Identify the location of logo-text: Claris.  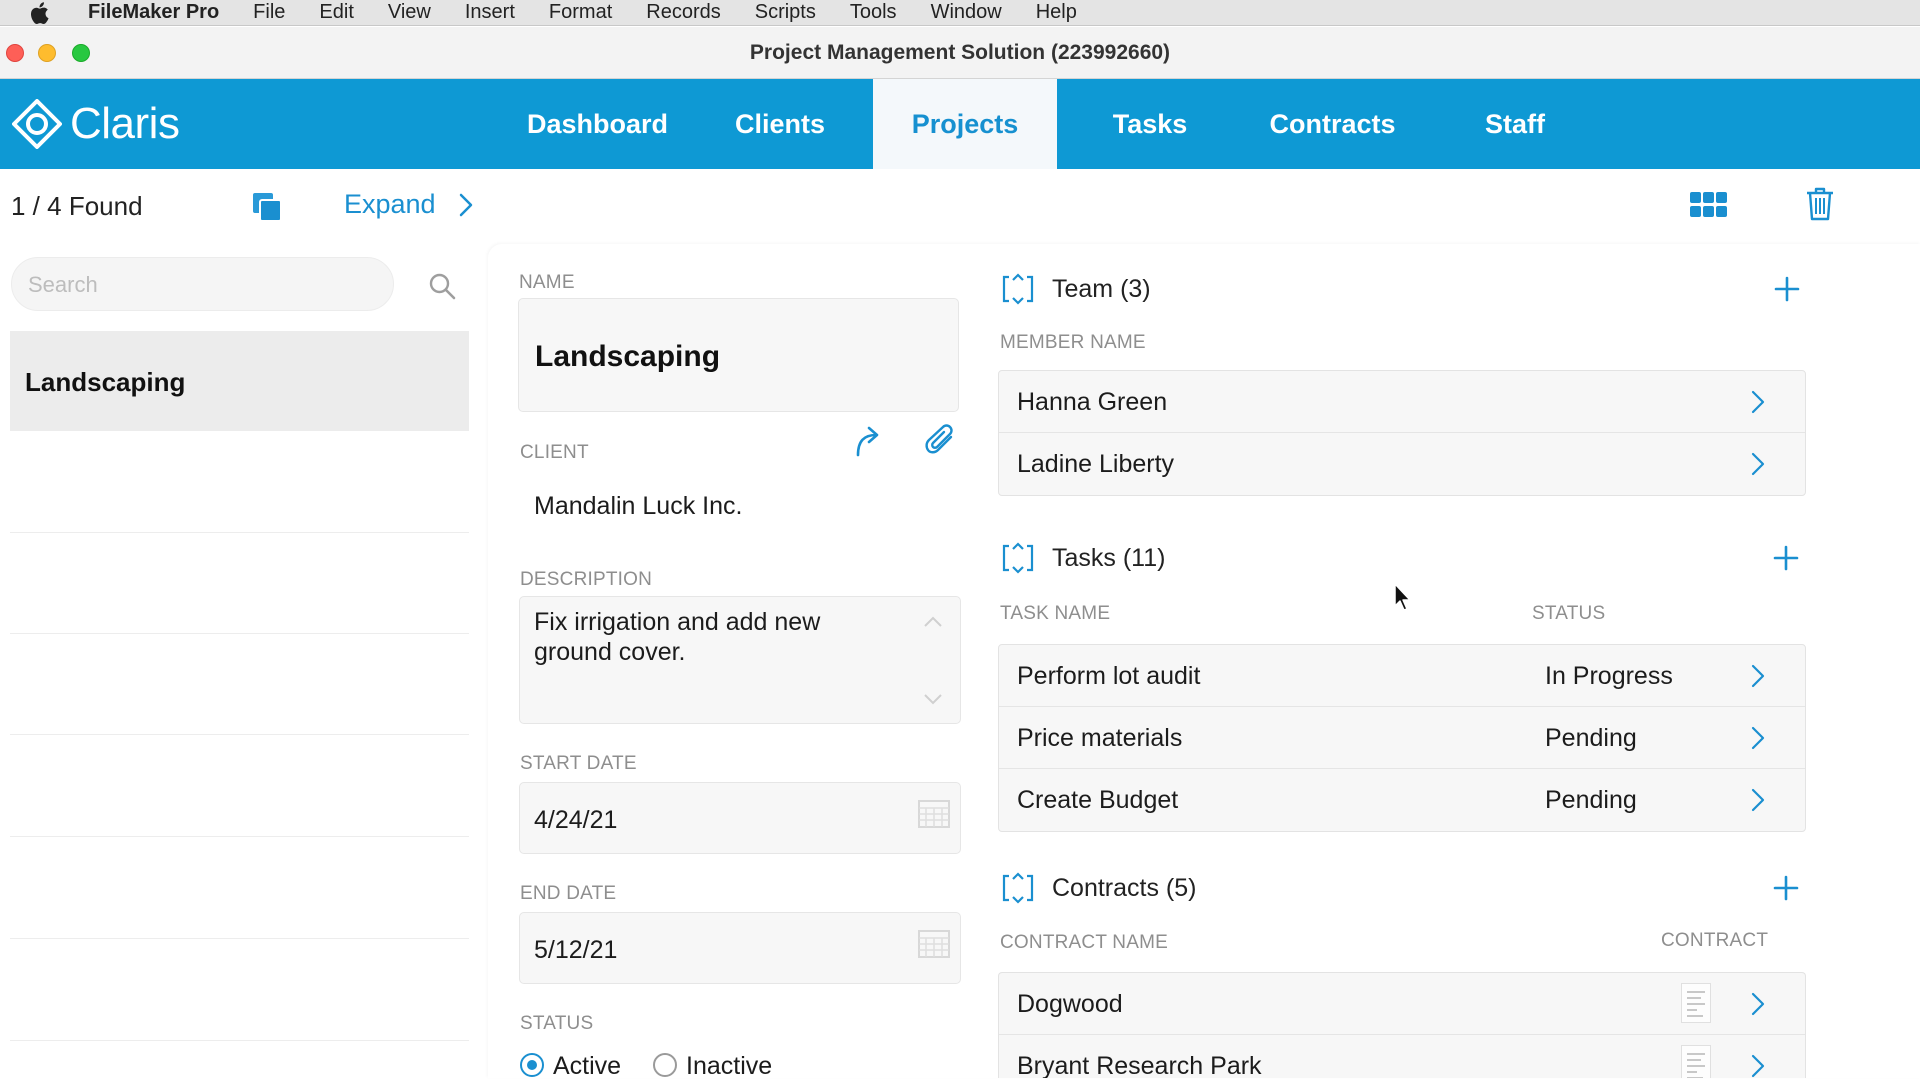
(125, 123).